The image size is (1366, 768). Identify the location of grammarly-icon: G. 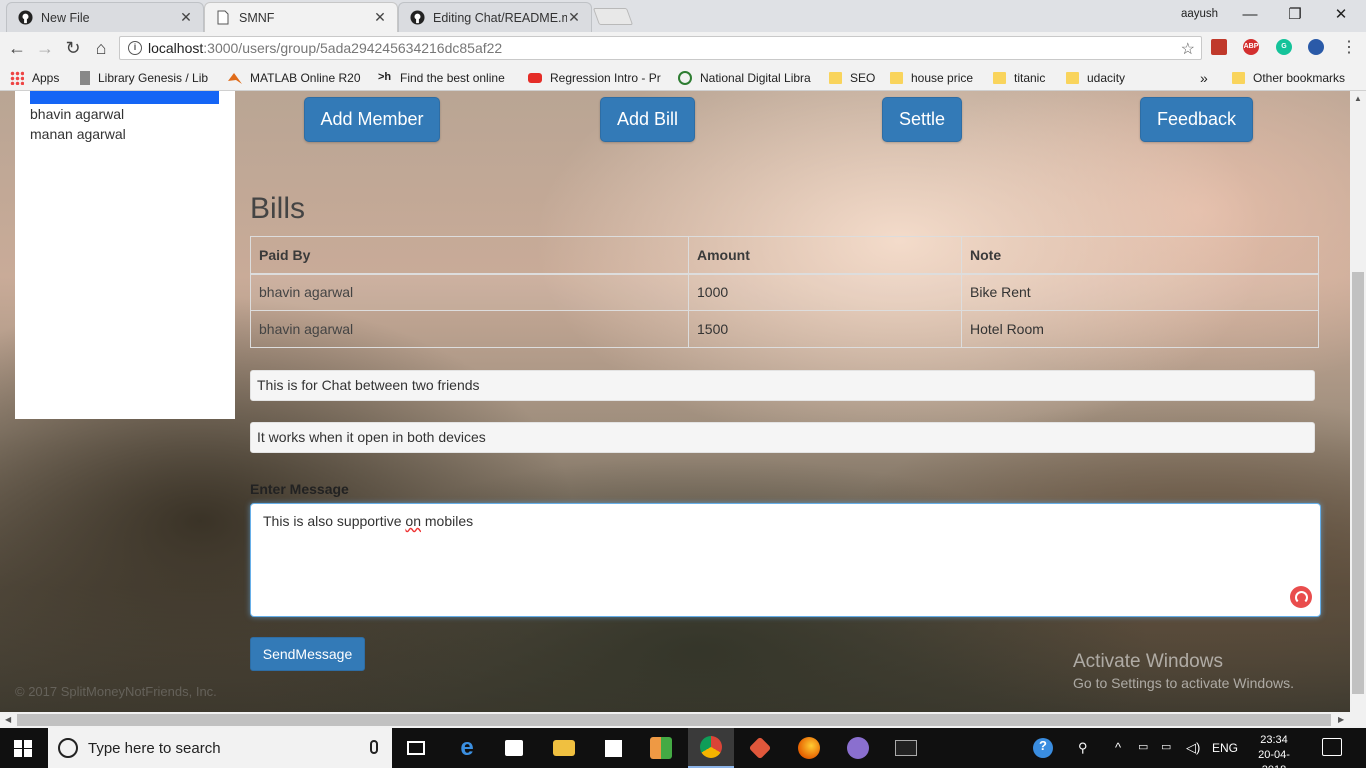
(1284, 47).